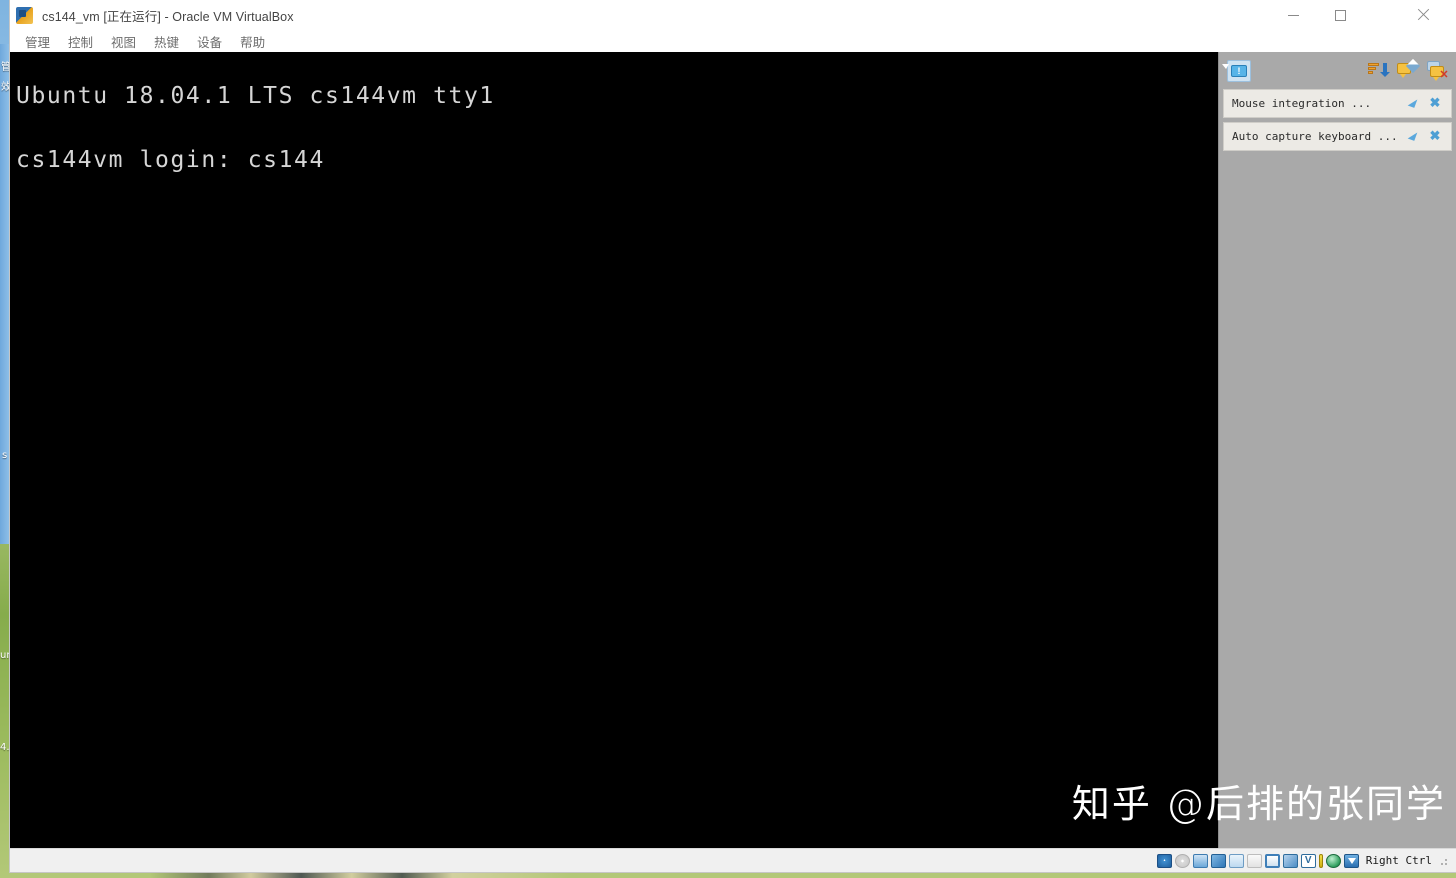 This screenshot has height=878, width=1456. Describe the element at coordinates (209, 41) in the screenshot. I see `menu-item-devices: 设备` at that location.